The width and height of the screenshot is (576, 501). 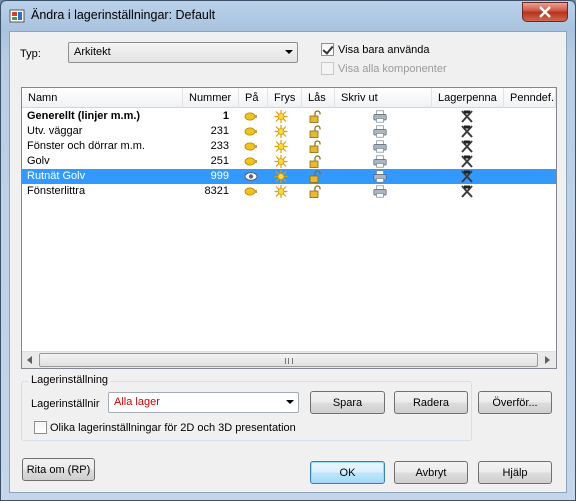 I want to click on scrollbar-thumb, so click(x=288, y=360).